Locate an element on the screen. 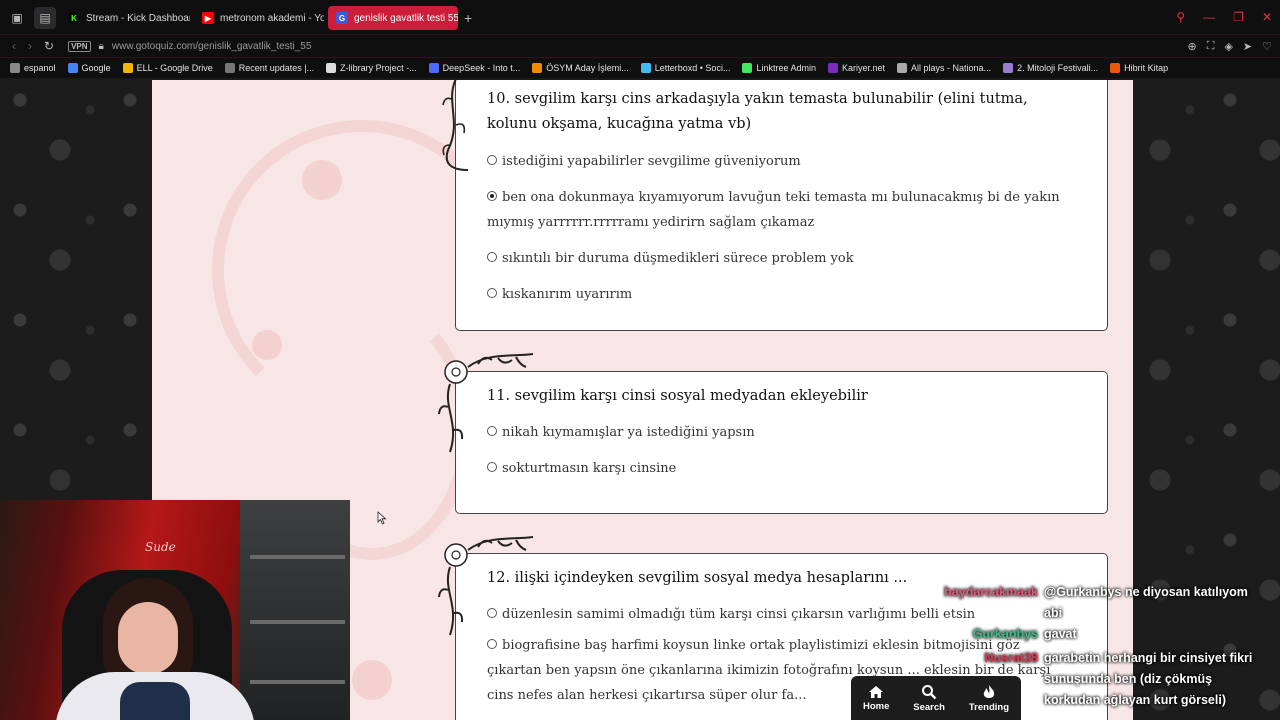 This screenshot has height=720, width=1280. bookmark-label: Google is located at coordinates (96, 68).